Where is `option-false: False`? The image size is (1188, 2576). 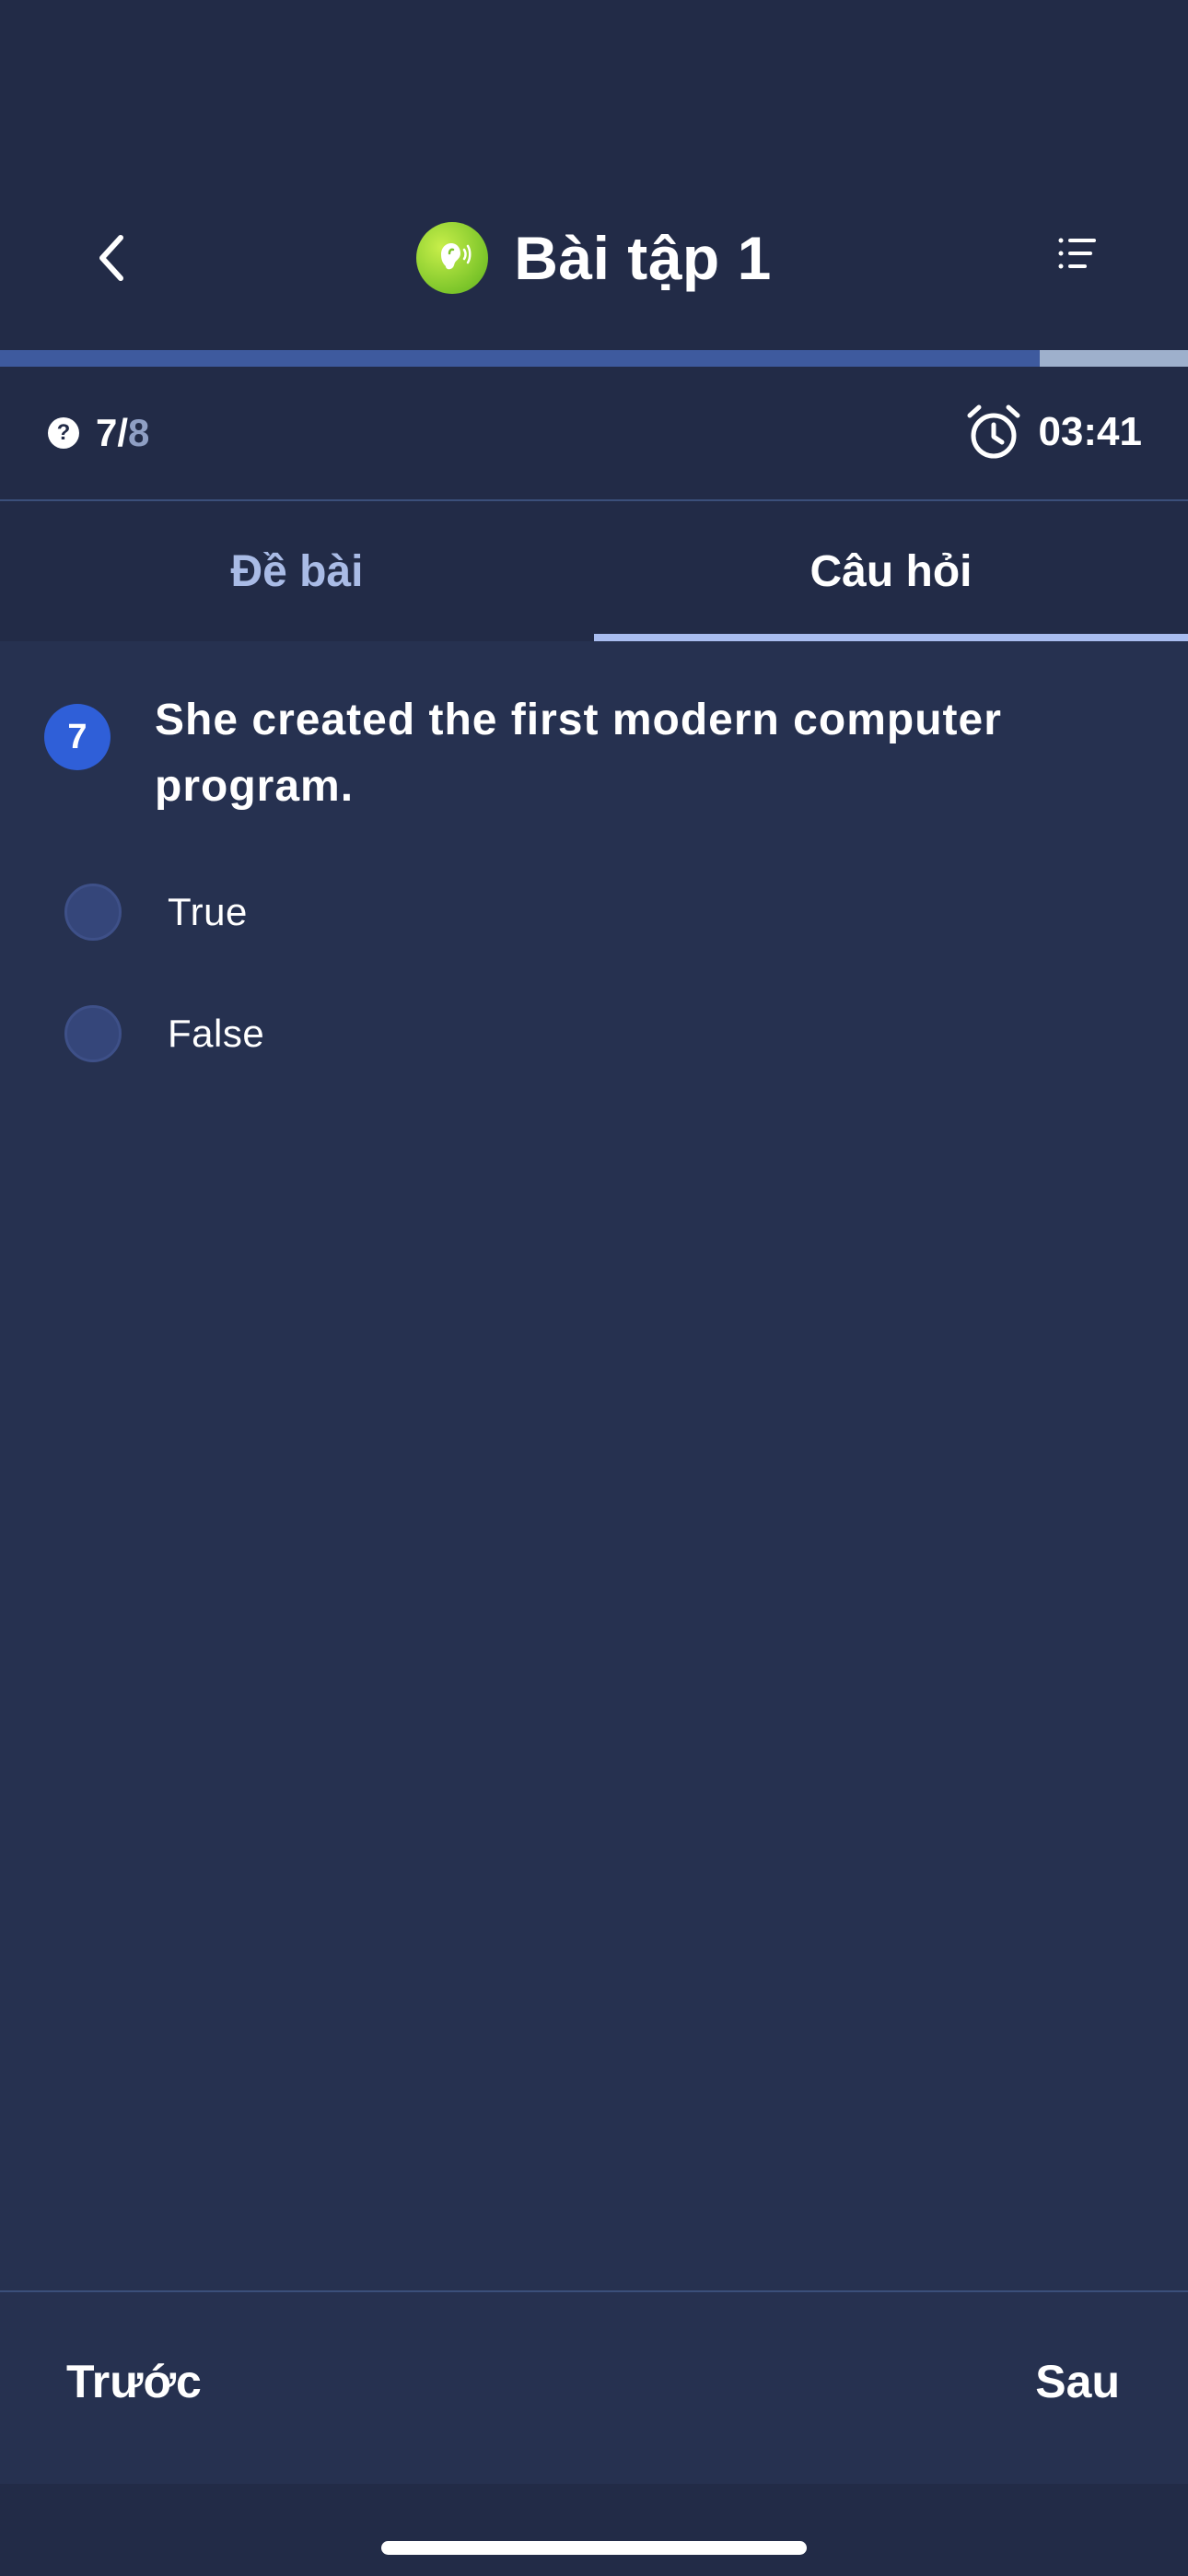
option-false: False is located at coordinates (432, 1034).